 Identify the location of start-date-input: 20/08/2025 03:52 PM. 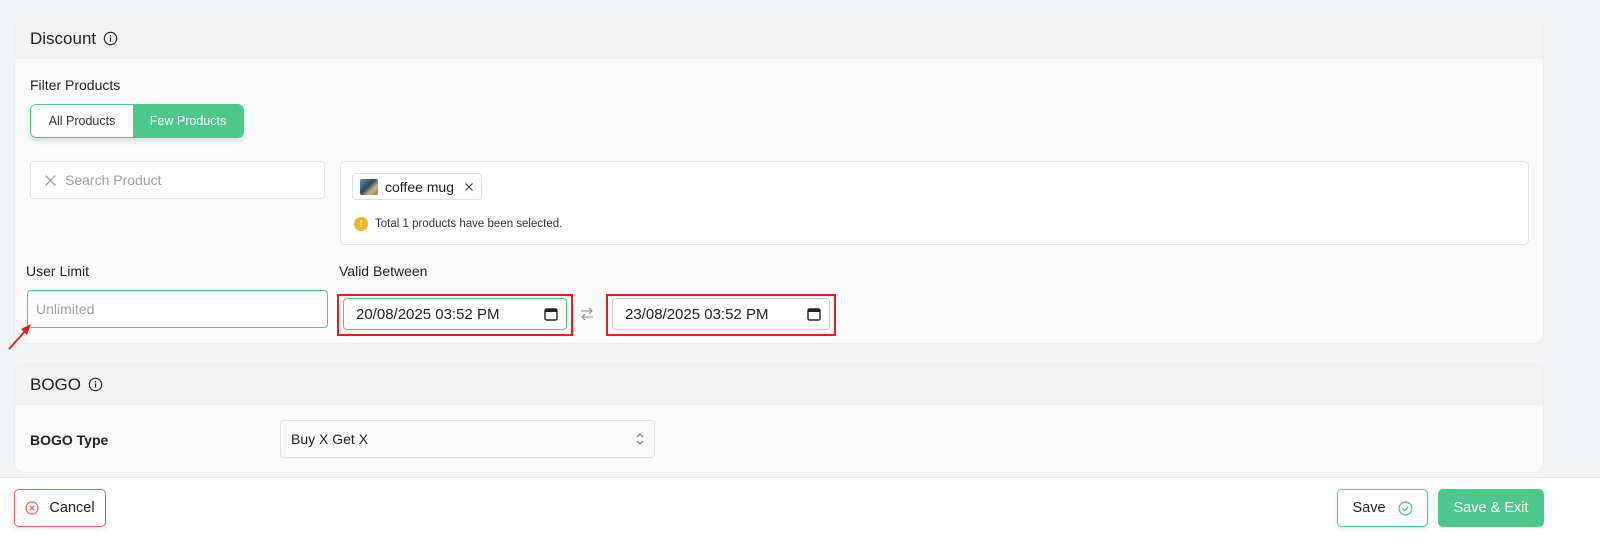
(455, 314).